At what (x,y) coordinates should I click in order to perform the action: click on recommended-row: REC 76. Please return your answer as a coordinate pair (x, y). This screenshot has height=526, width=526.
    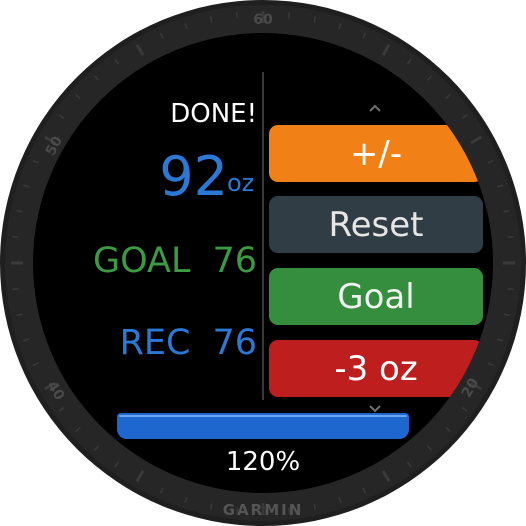
    Looking at the image, I should click on (188, 343).